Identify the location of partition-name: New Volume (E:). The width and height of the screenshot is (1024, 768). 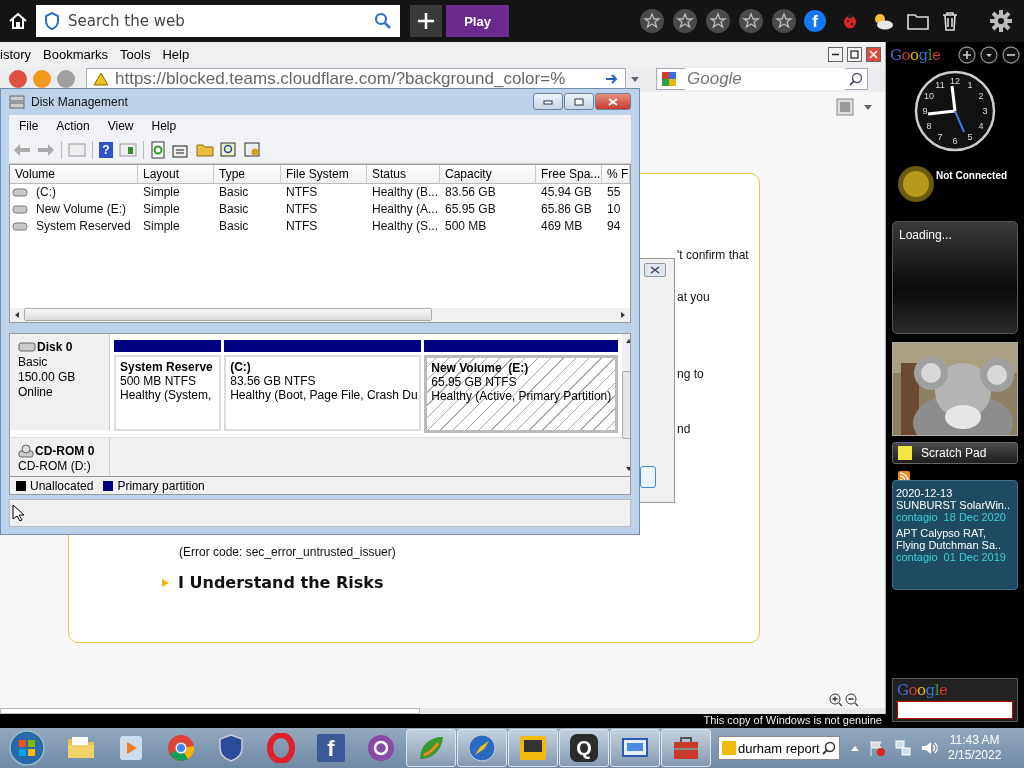
(480, 367).